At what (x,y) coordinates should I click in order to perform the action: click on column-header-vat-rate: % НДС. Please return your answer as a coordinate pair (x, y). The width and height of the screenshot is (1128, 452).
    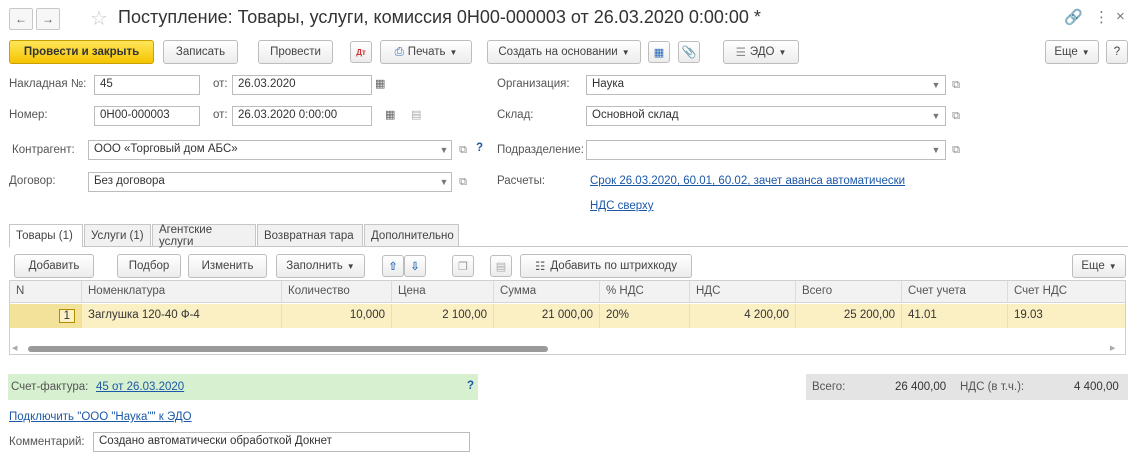
    Looking at the image, I should click on (645, 292).